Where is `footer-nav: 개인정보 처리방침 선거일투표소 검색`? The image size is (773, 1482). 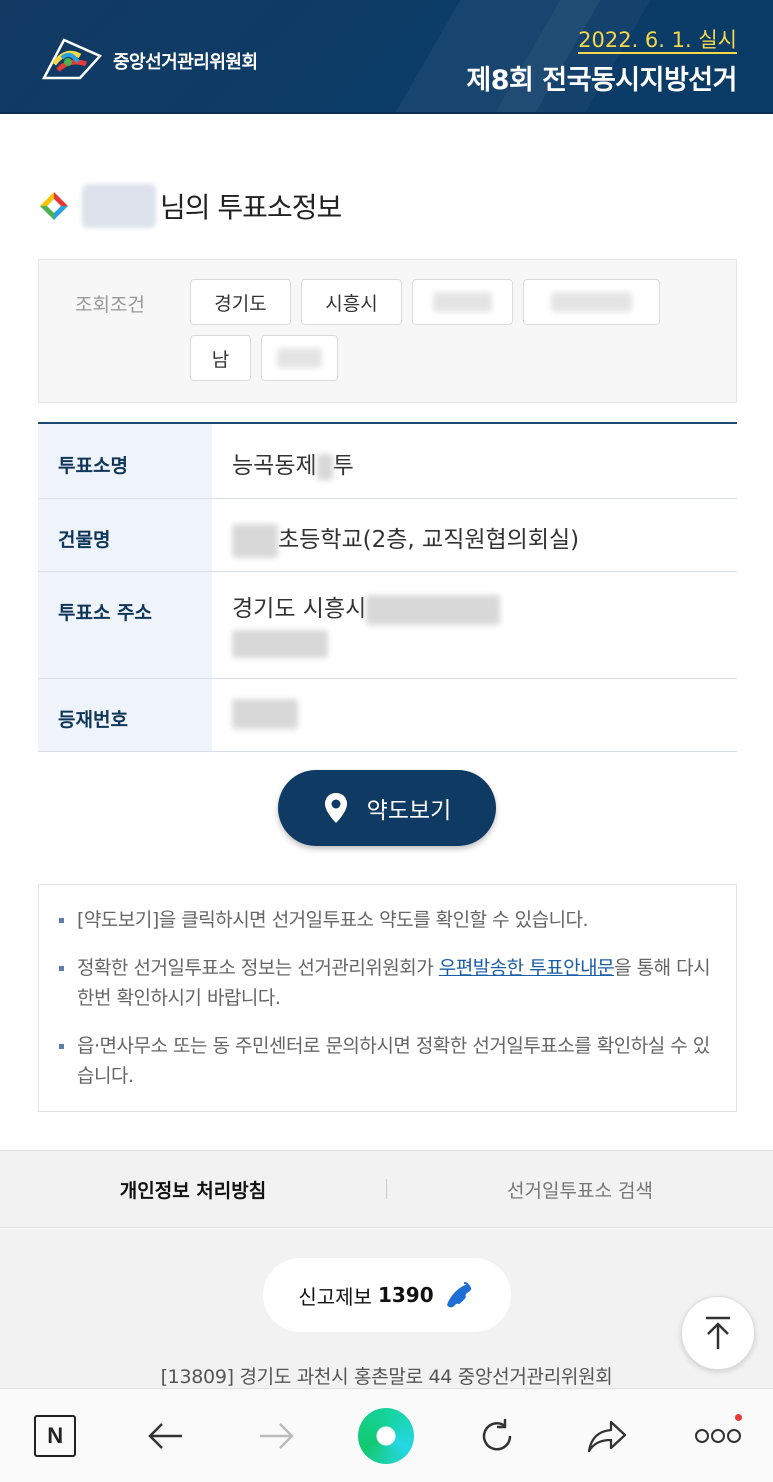
footer-nav: 개인정보 처리방침 선거일투표소 검색 is located at coordinates (386, 1189).